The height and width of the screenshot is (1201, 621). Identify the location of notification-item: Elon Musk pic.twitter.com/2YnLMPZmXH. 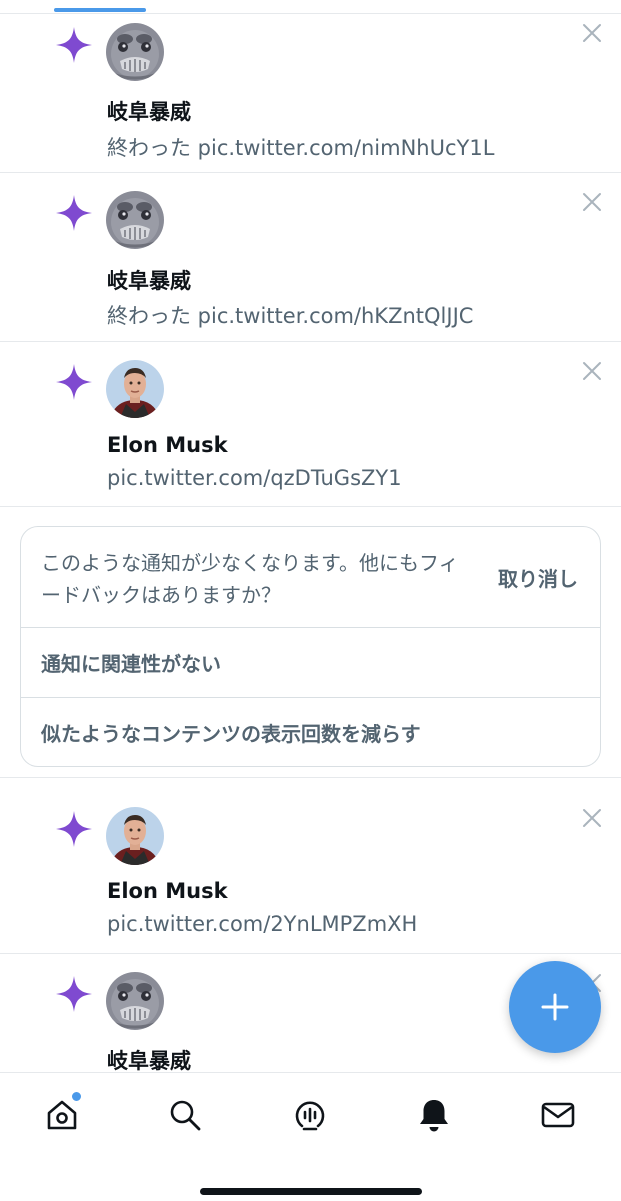
(310, 866).